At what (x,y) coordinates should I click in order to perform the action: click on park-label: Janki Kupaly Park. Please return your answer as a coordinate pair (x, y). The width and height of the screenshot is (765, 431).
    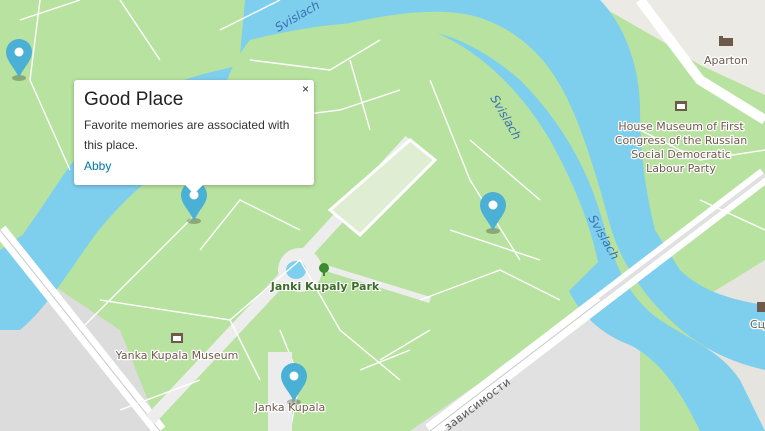
    Looking at the image, I should click on (325, 286).